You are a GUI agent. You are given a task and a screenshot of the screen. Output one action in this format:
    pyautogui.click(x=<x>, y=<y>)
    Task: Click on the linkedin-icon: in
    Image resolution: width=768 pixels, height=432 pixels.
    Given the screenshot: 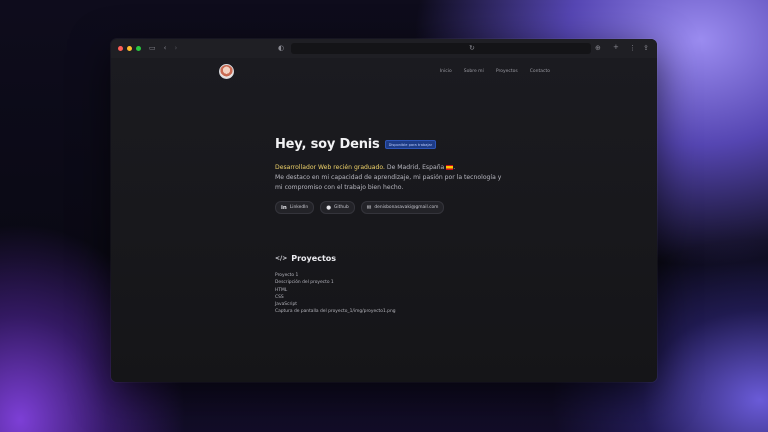 What is the action you would take?
    pyautogui.click(x=284, y=207)
    